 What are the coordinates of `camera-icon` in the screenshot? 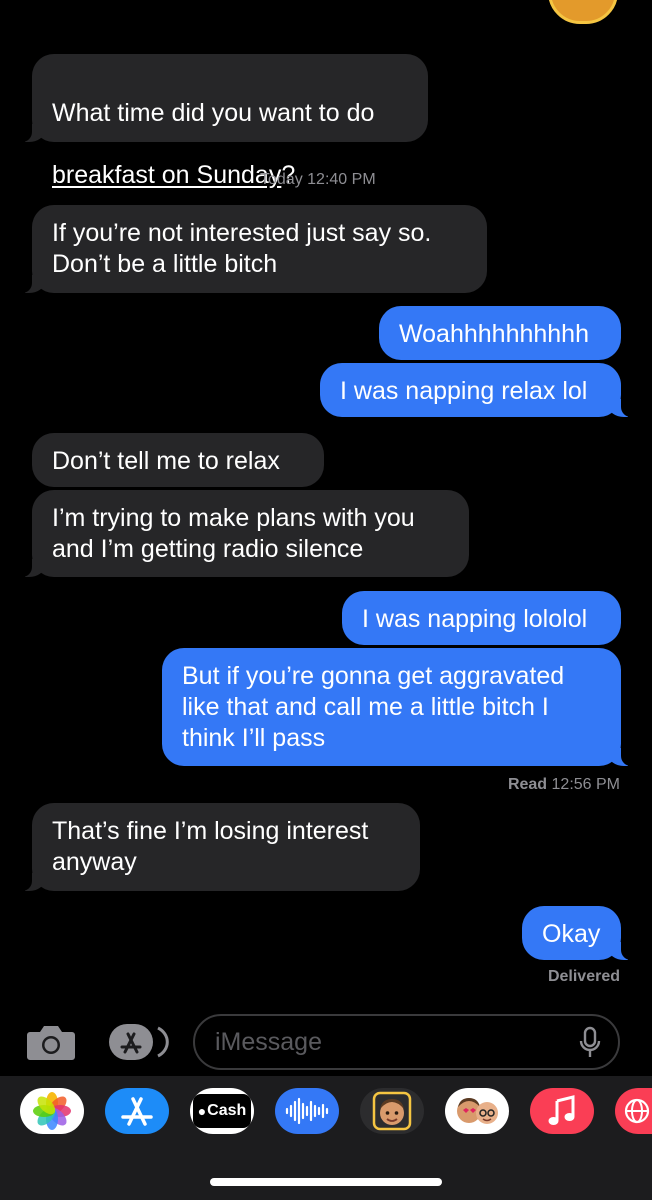 It's located at (51, 1043).